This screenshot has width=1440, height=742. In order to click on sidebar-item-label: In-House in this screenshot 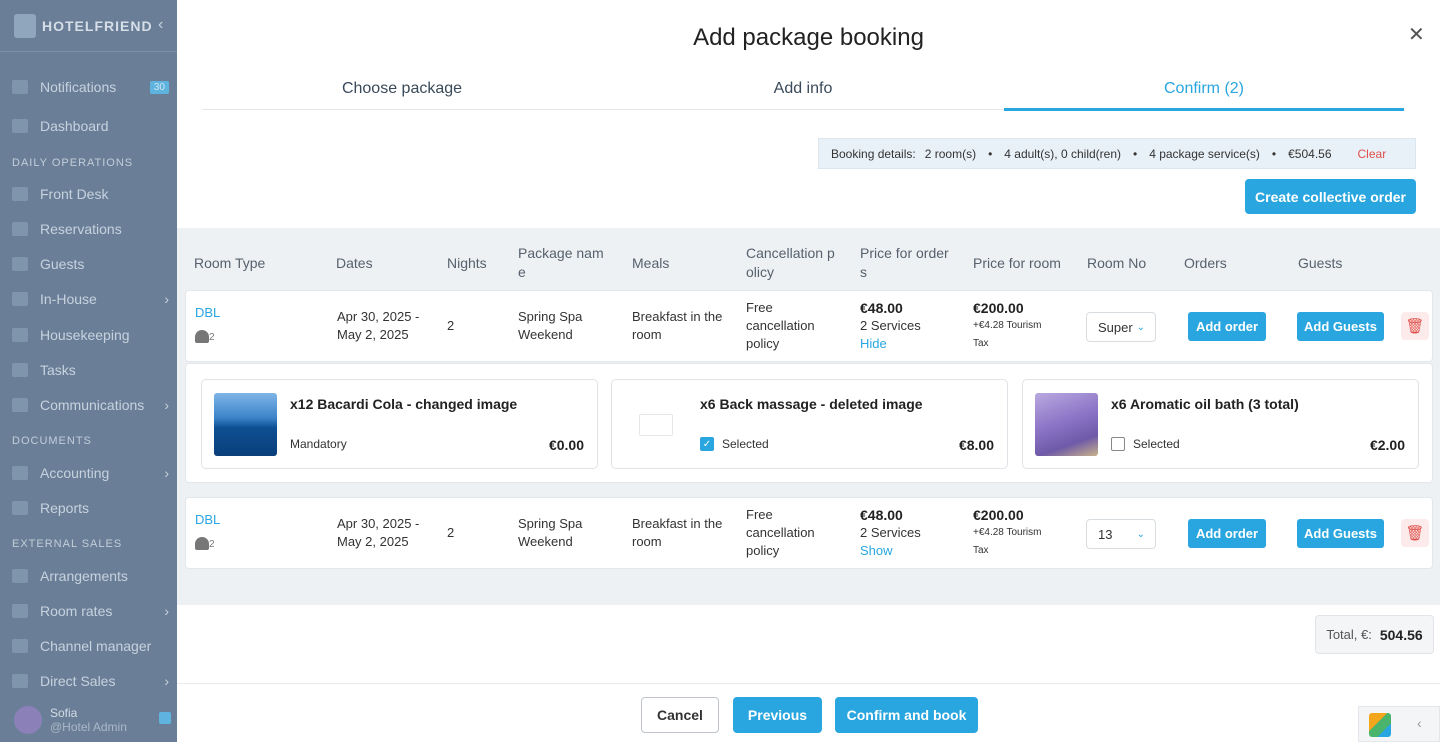, I will do `click(68, 299)`.